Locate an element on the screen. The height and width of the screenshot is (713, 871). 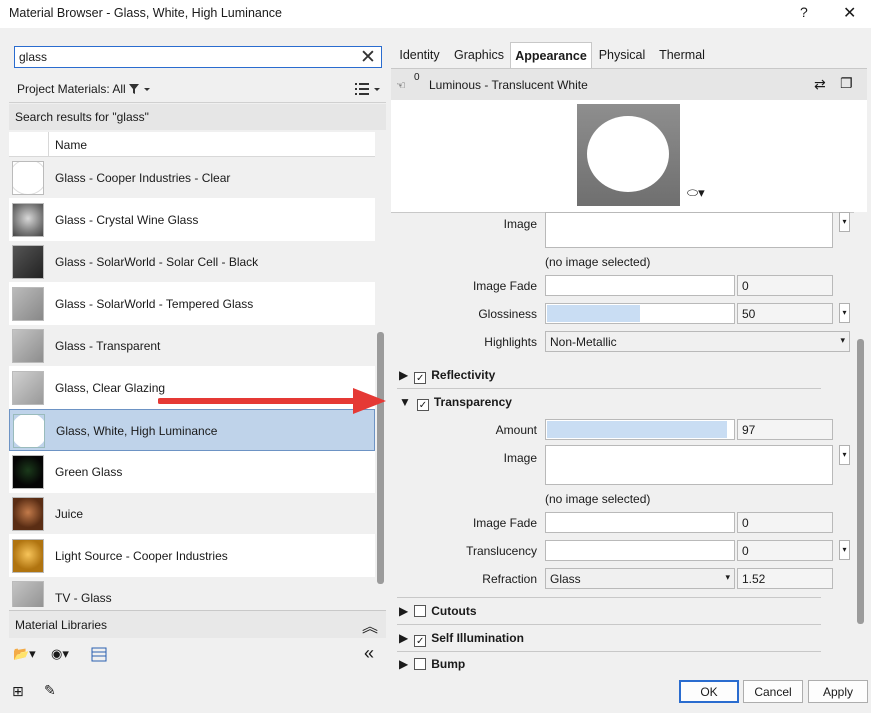
collapse-up-icon: ︽ is located at coordinates (370, 625).